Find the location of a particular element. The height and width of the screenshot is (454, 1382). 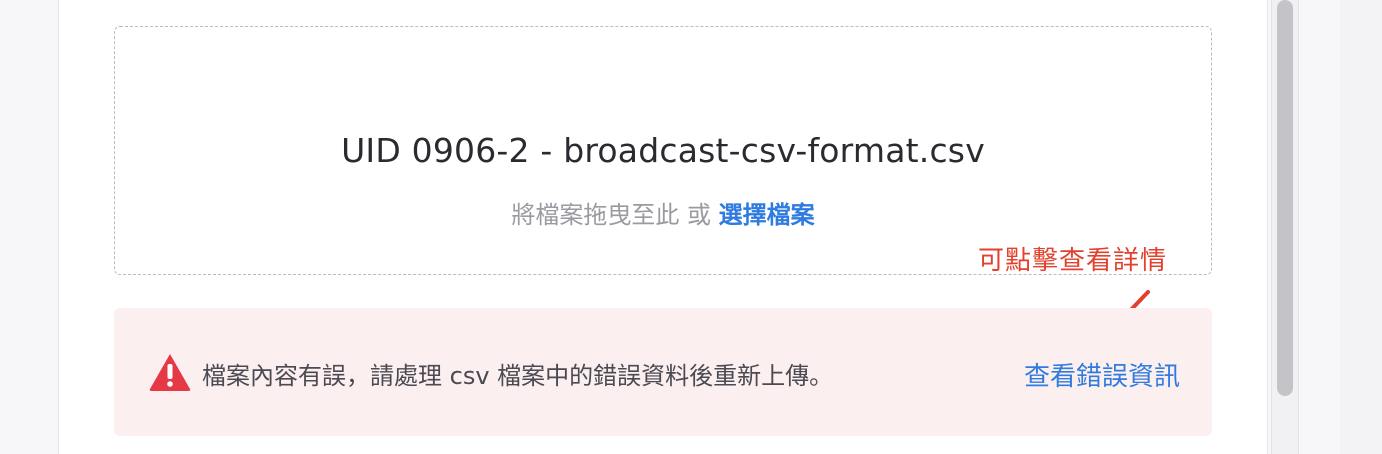

view-error-details-link: 查看錯誤資訊 is located at coordinates (1102, 374).